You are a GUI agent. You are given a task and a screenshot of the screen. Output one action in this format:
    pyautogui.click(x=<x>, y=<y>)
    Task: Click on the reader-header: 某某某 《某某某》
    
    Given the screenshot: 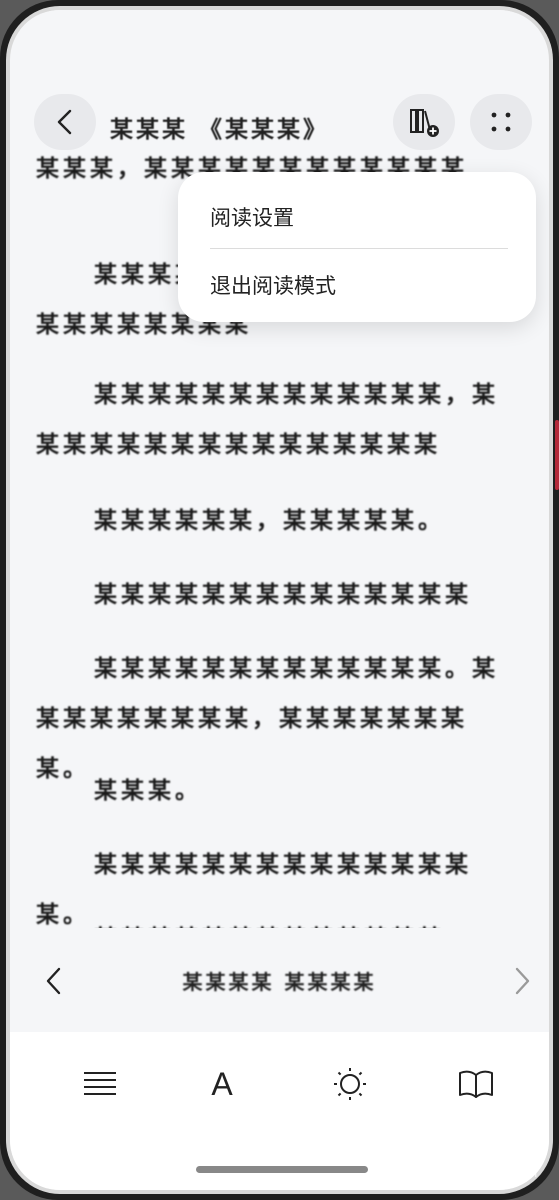 What is the action you would take?
    pyautogui.click(x=279, y=124)
    